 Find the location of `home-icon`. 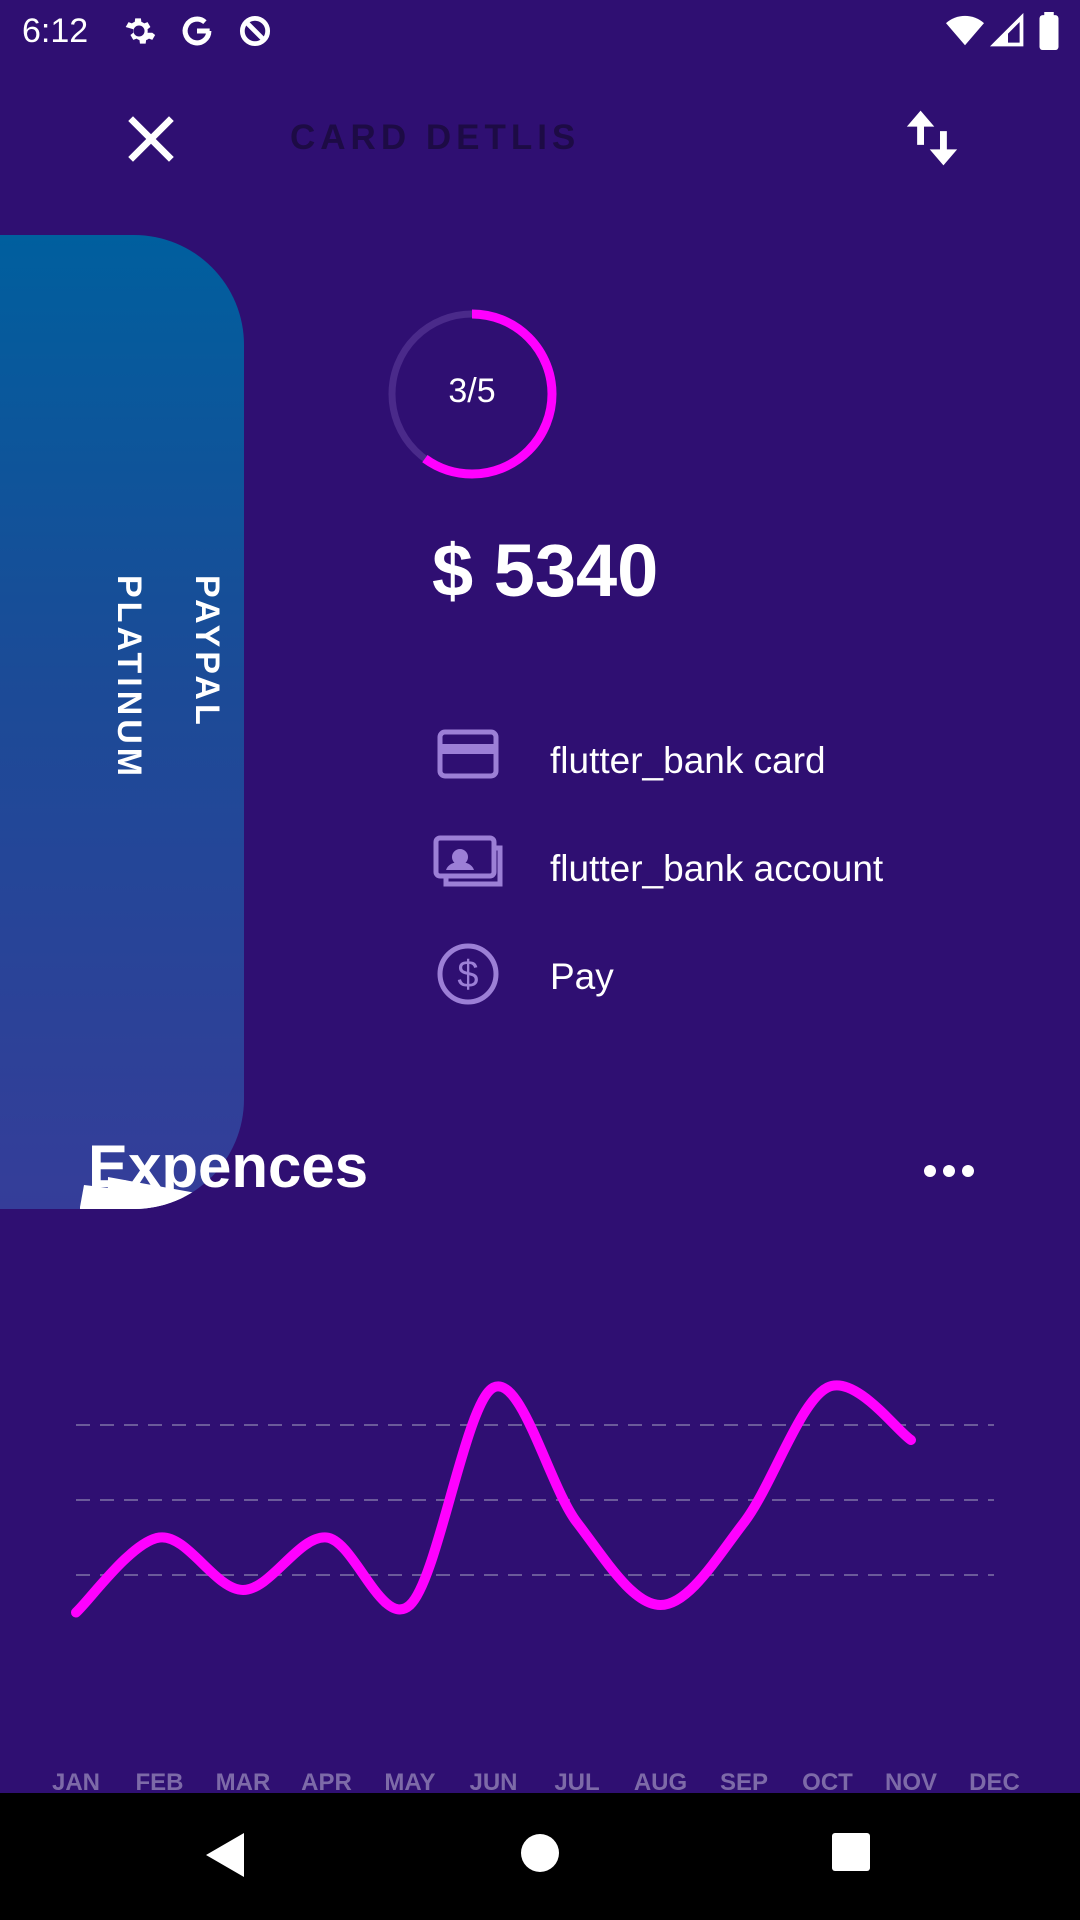

home-icon is located at coordinates (540, 1853).